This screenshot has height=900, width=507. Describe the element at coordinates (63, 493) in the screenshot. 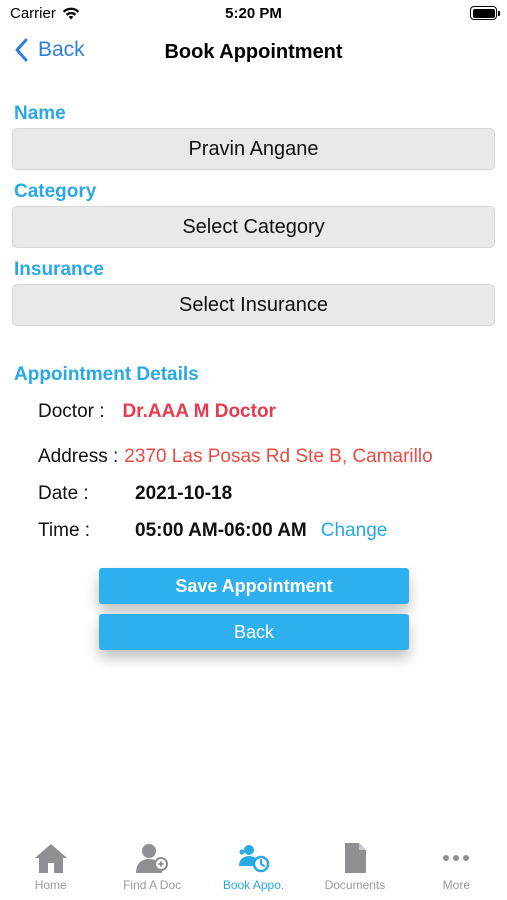

I see `date-key: Date :` at that location.